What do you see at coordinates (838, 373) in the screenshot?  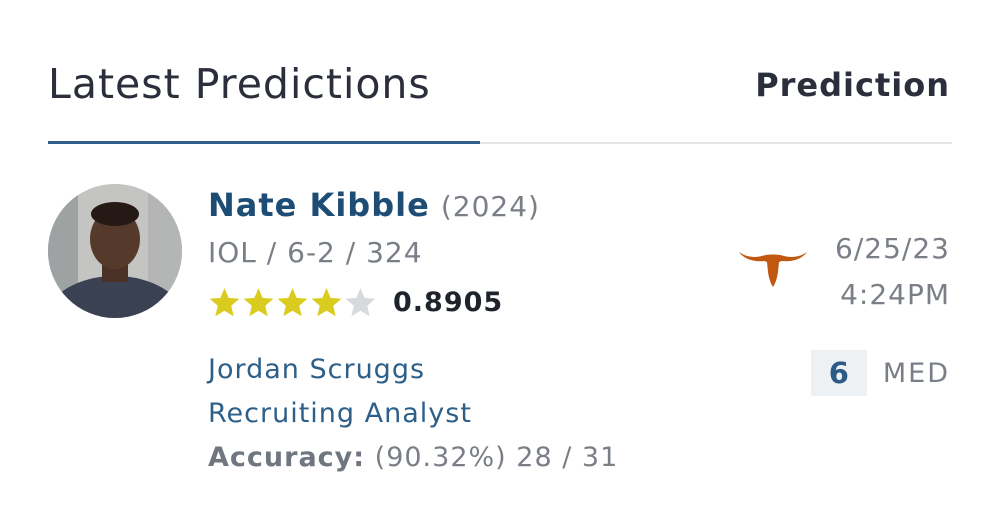 I see `confidence-score-badge: 6` at bounding box center [838, 373].